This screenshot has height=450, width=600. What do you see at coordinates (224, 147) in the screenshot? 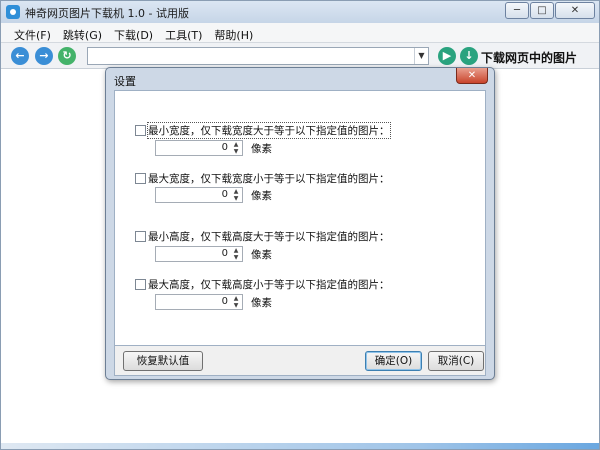
I see `min-width-value: 0` at bounding box center [224, 147].